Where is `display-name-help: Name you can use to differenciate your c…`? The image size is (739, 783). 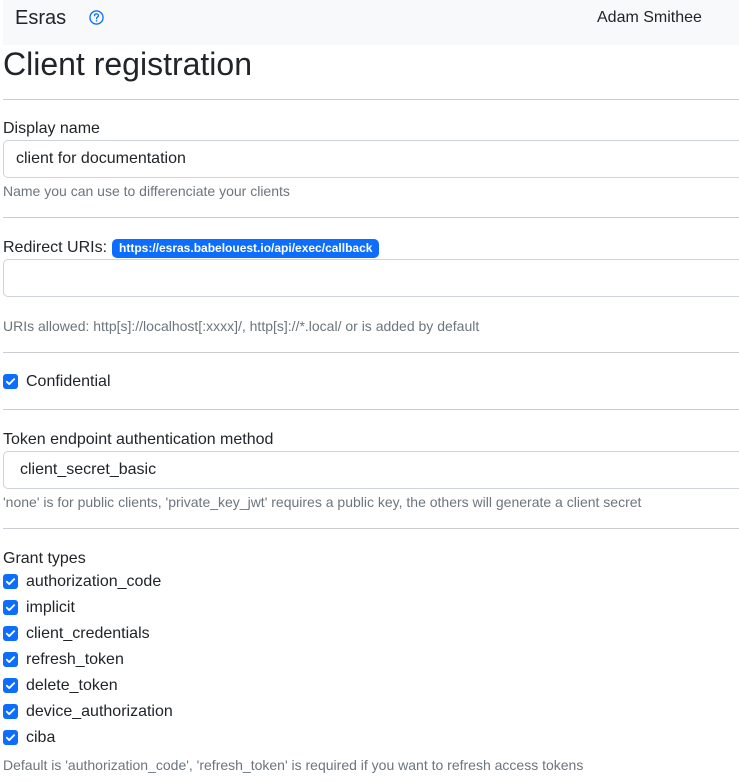 display-name-help: Name you can use to differenciate your c… is located at coordinates (146, 191).